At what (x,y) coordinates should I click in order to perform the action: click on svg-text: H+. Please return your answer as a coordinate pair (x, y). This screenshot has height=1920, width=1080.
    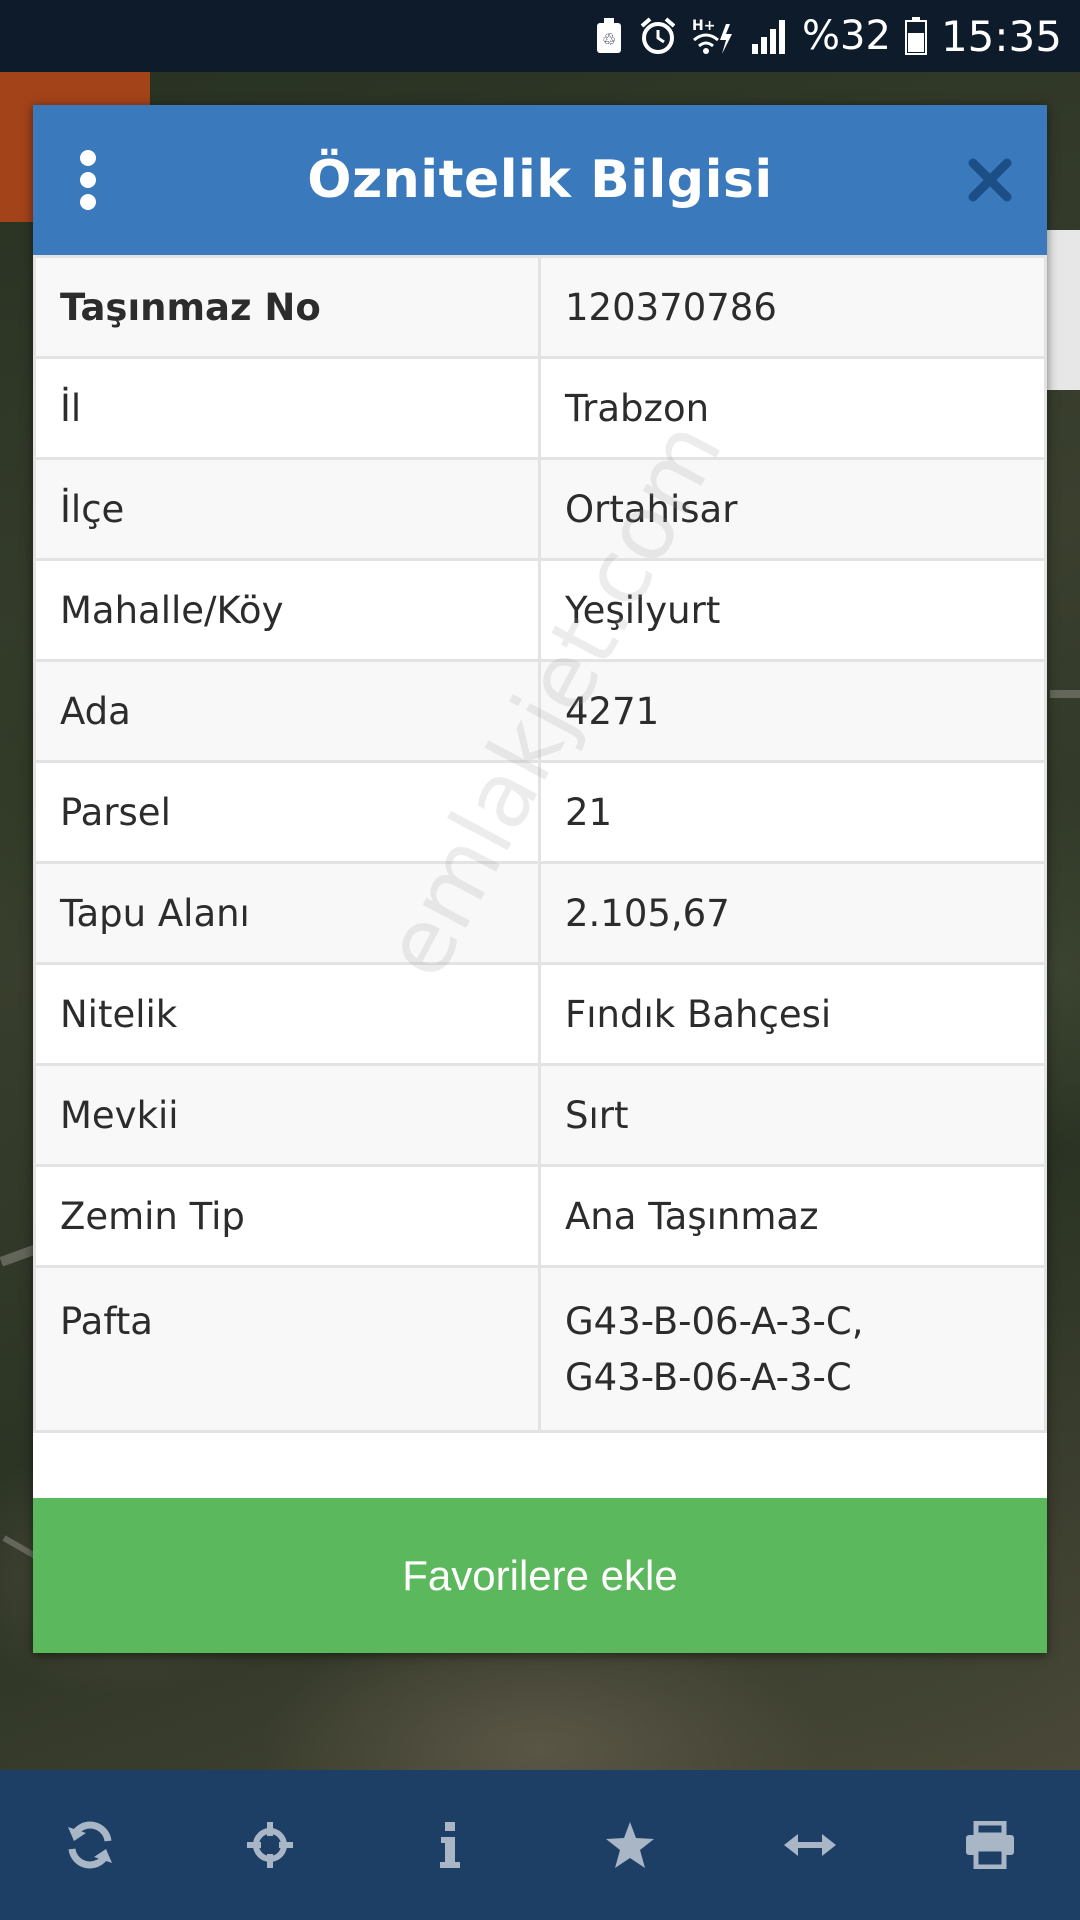
    Looking at the image, I should click on (703, 26).